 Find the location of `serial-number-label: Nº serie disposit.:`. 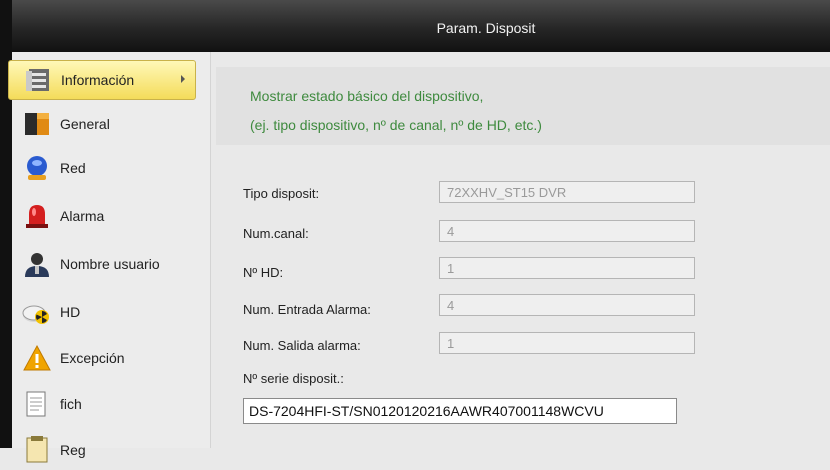

serial-number-label: Nº serie disposit.: is located at coordinates (293, 378).